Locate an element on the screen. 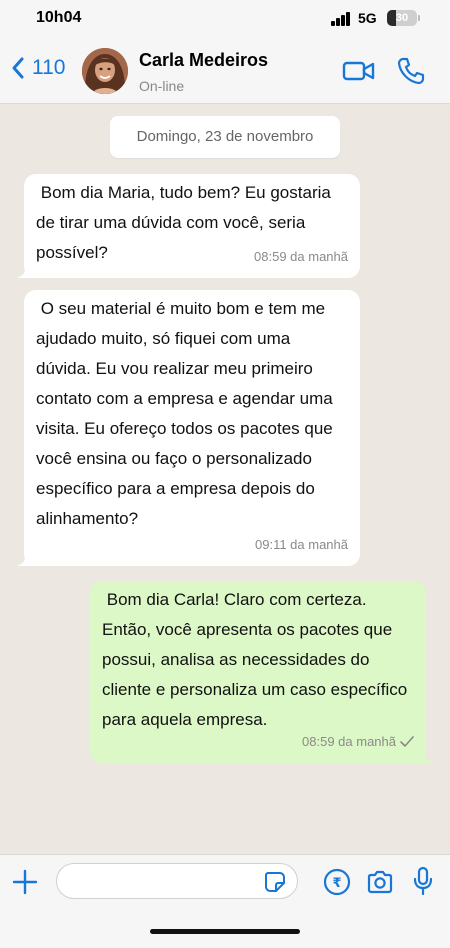 The image size is (450, 948). battery-icon: 30 is located at coordinates (402, 18).